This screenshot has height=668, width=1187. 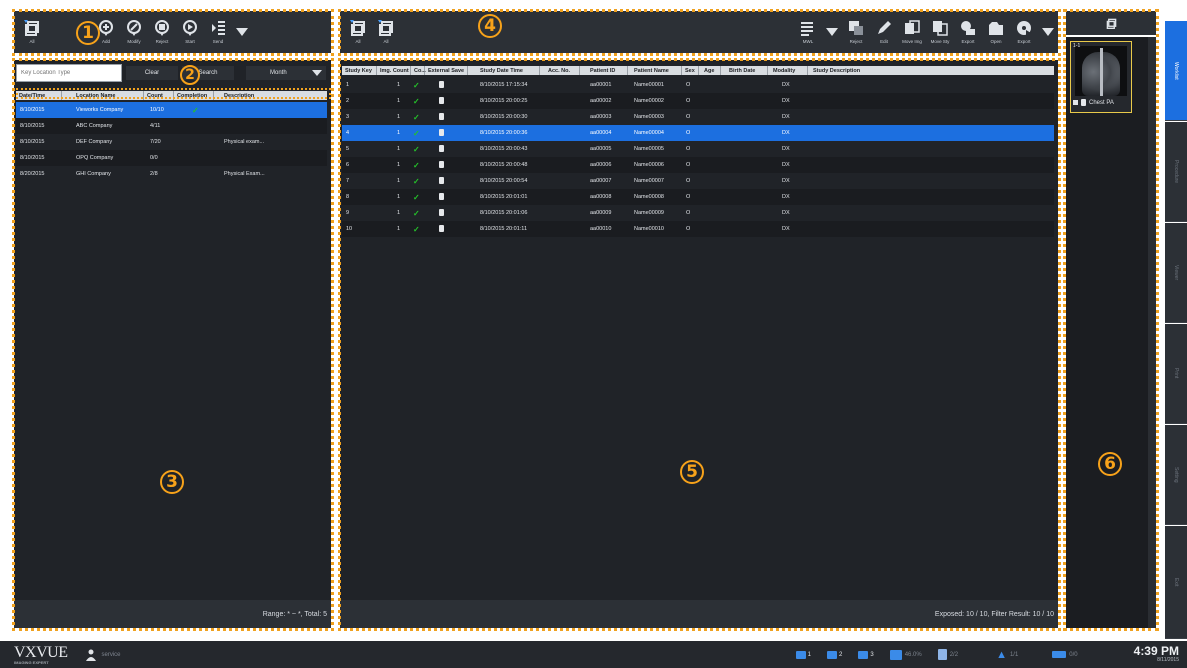 I want to click on table-row: 9 1 ✓ 8/10/2015 20:01:06 aa00009 Name00009 O DX, so click(x=698, y=213).